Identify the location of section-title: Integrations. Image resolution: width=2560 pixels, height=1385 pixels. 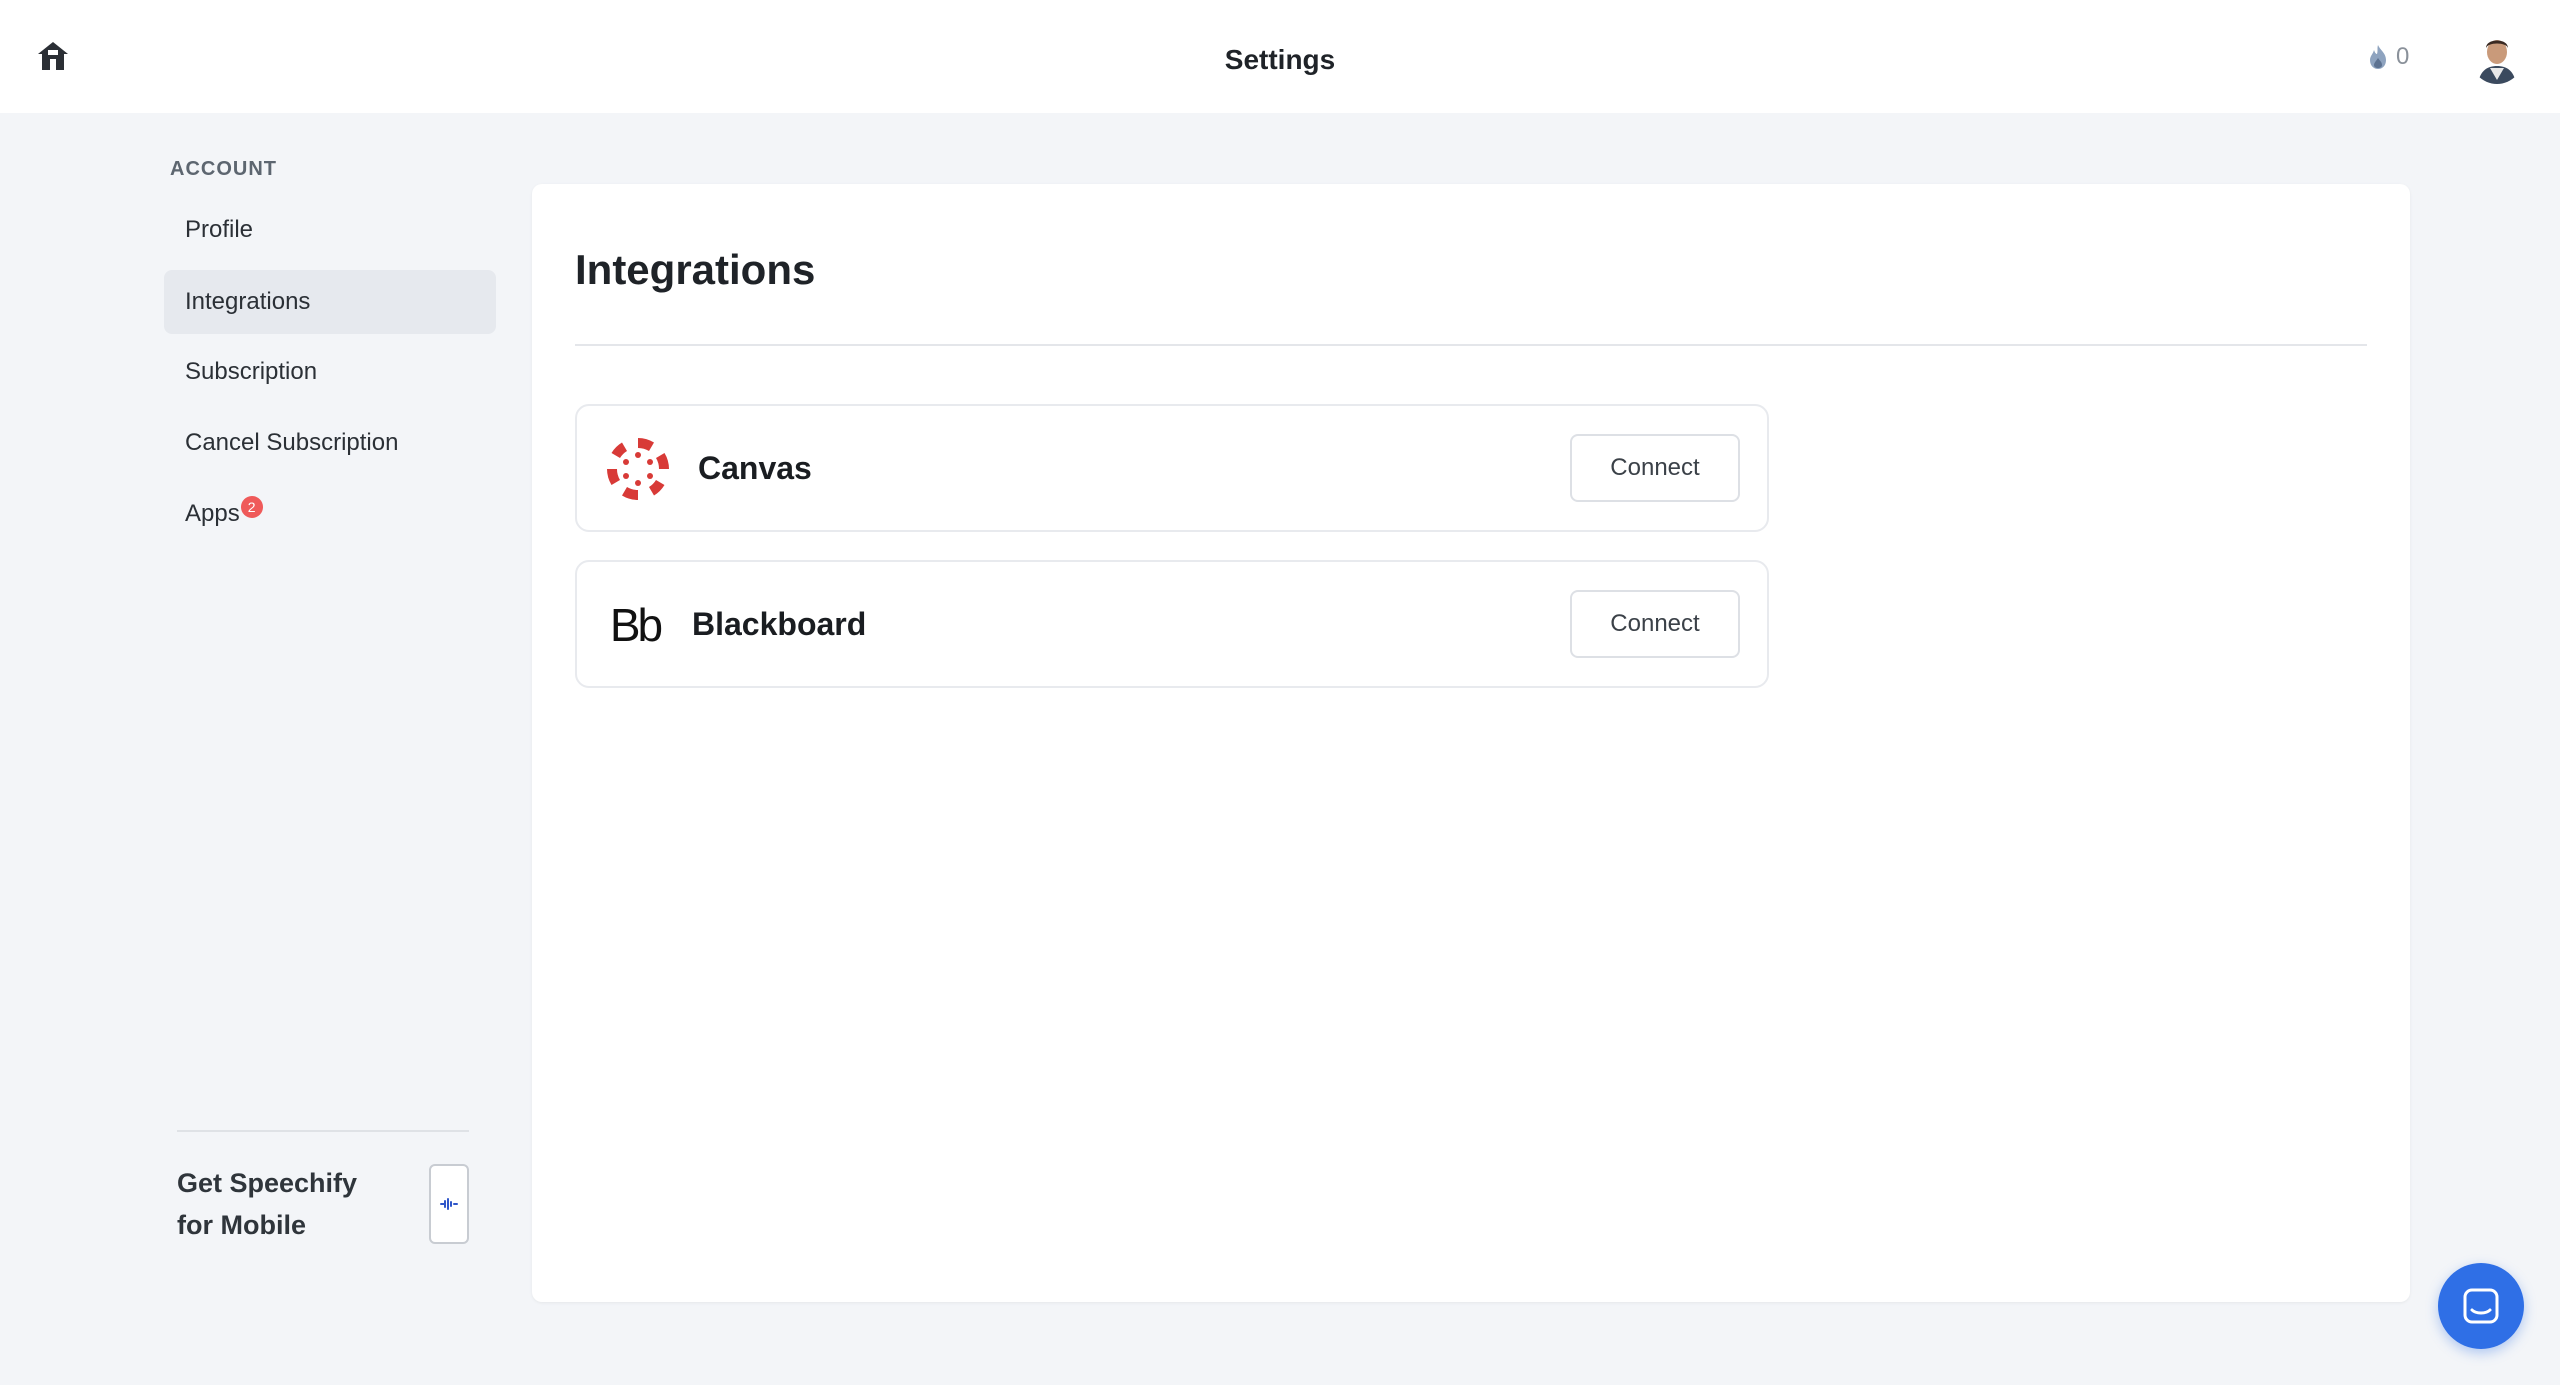
(695, 269).